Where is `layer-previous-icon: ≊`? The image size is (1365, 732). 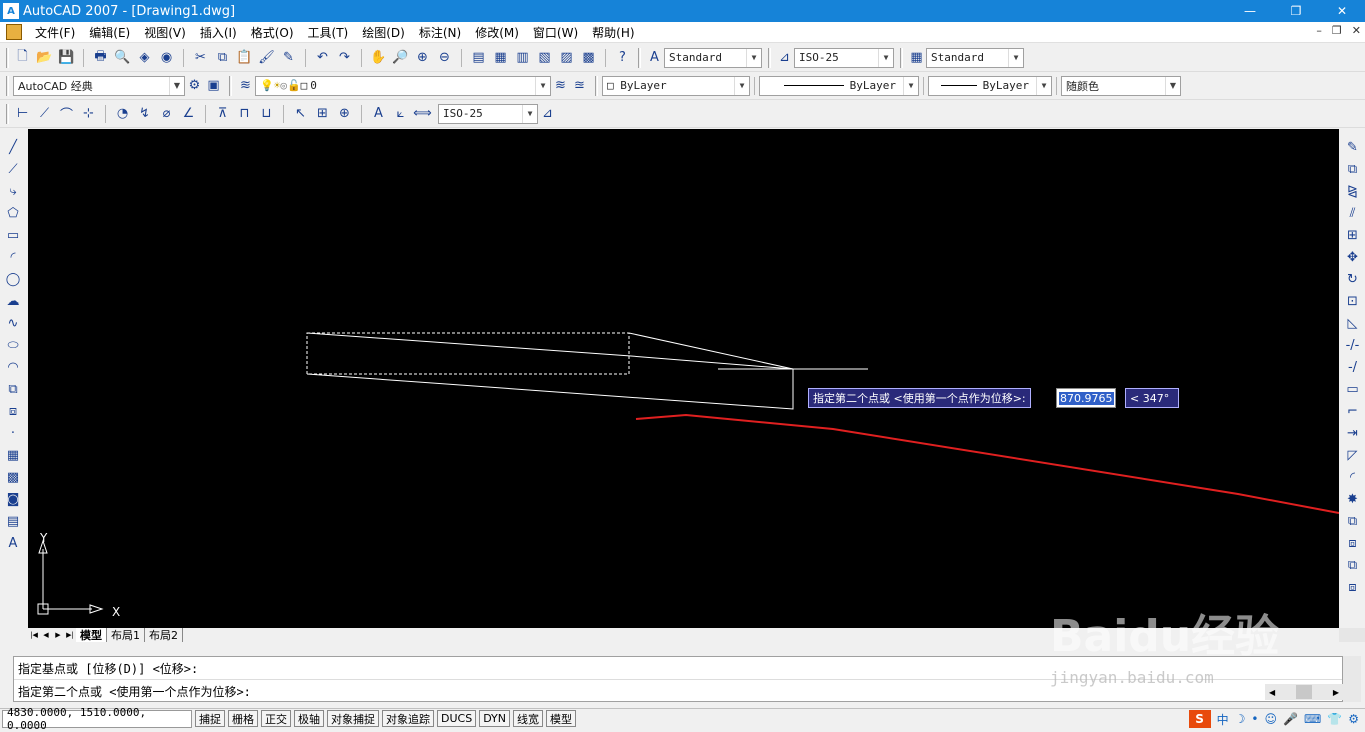
layer-previous-icon: ≊ is located at coordinates (579, 85).